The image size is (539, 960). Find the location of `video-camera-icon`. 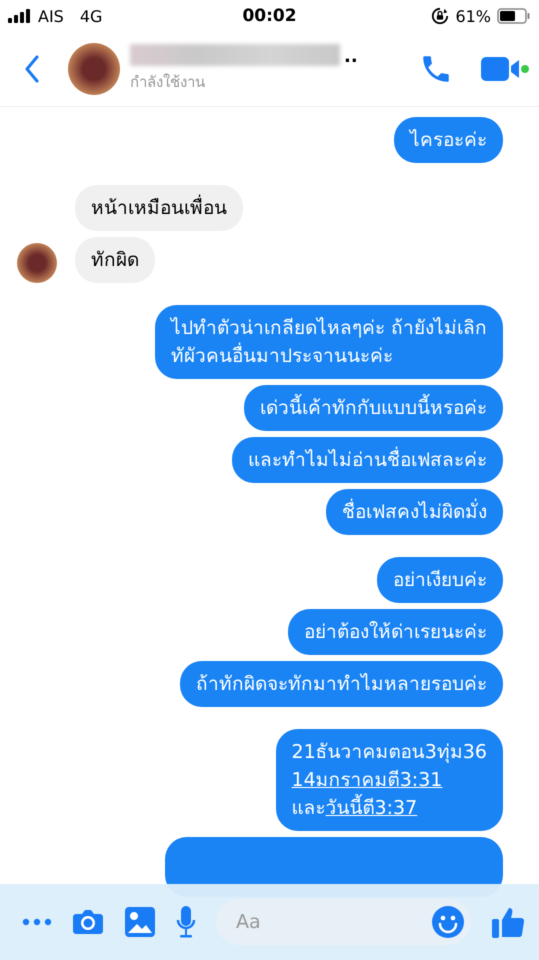

video-camera-icon is located at coordinates (505, 69).